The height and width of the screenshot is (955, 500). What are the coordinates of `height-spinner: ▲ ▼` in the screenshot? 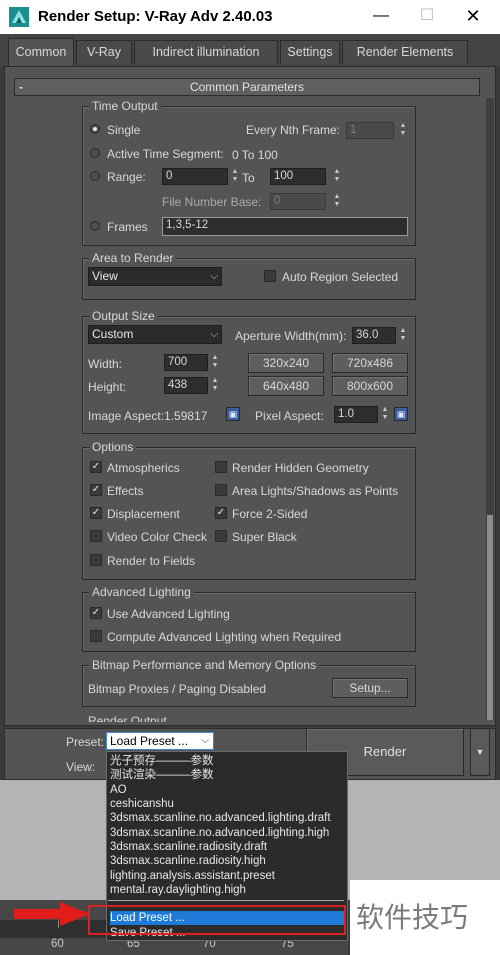 It's located at (215, 385).